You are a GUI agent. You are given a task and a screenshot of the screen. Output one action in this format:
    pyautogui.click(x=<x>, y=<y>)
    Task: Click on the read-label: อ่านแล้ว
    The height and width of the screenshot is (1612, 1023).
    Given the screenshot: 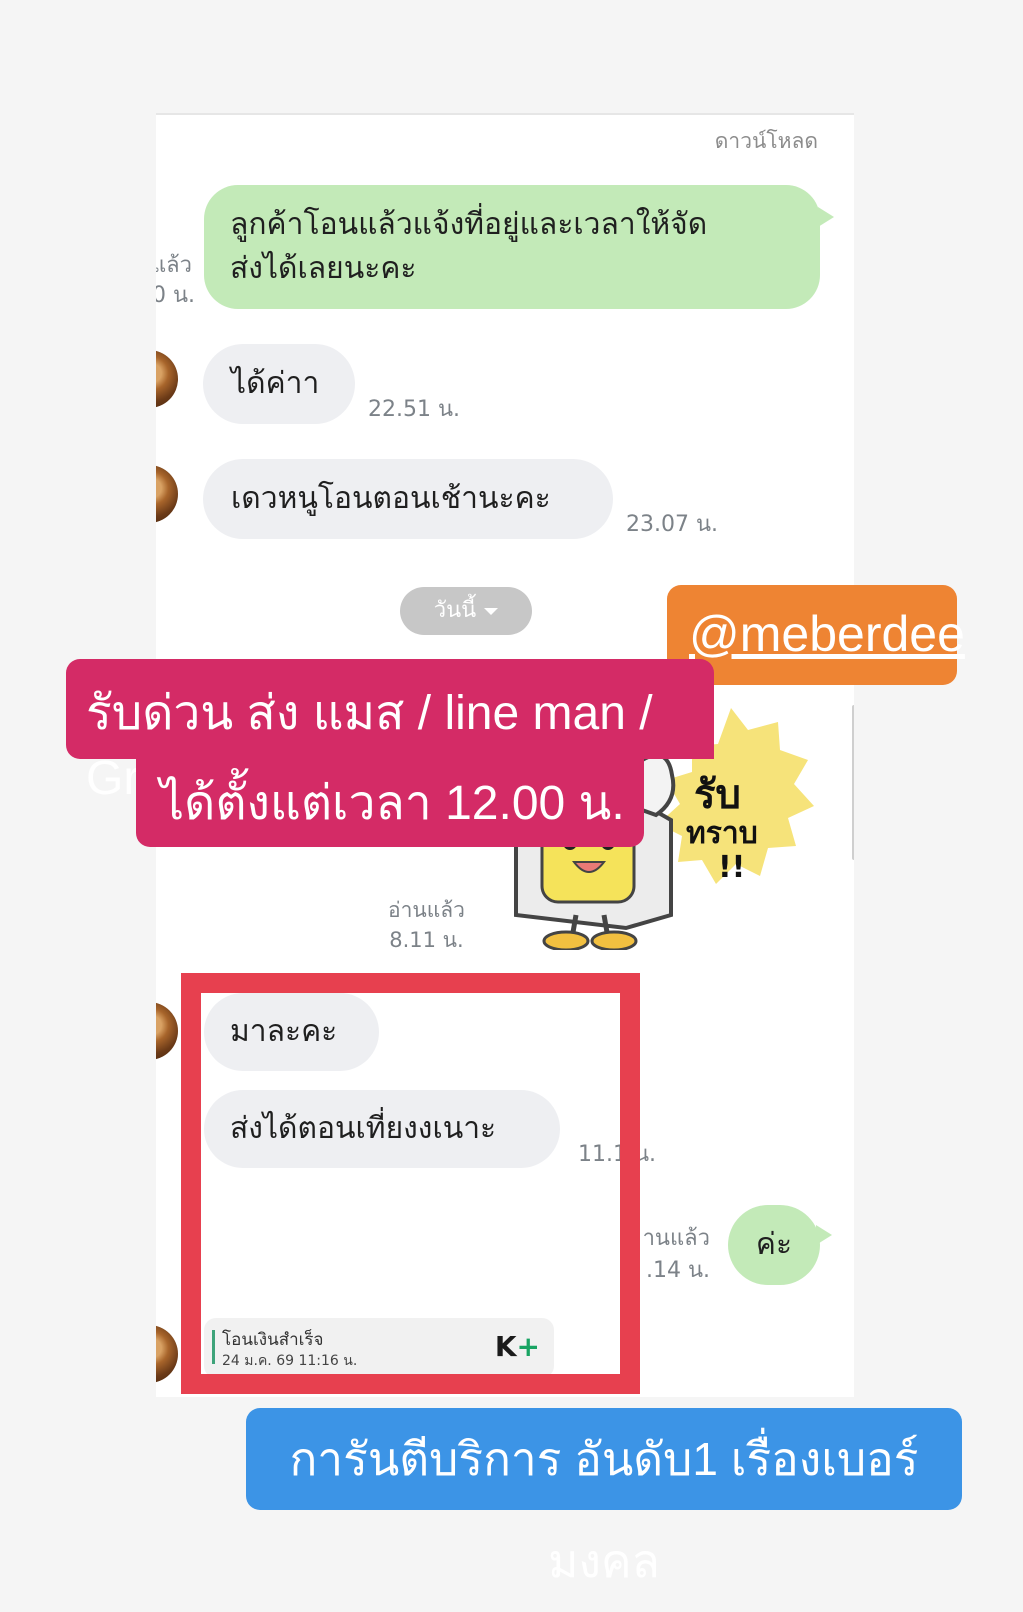 What is the action you would take?
    pyautogui.click(x=426, y=910)
    